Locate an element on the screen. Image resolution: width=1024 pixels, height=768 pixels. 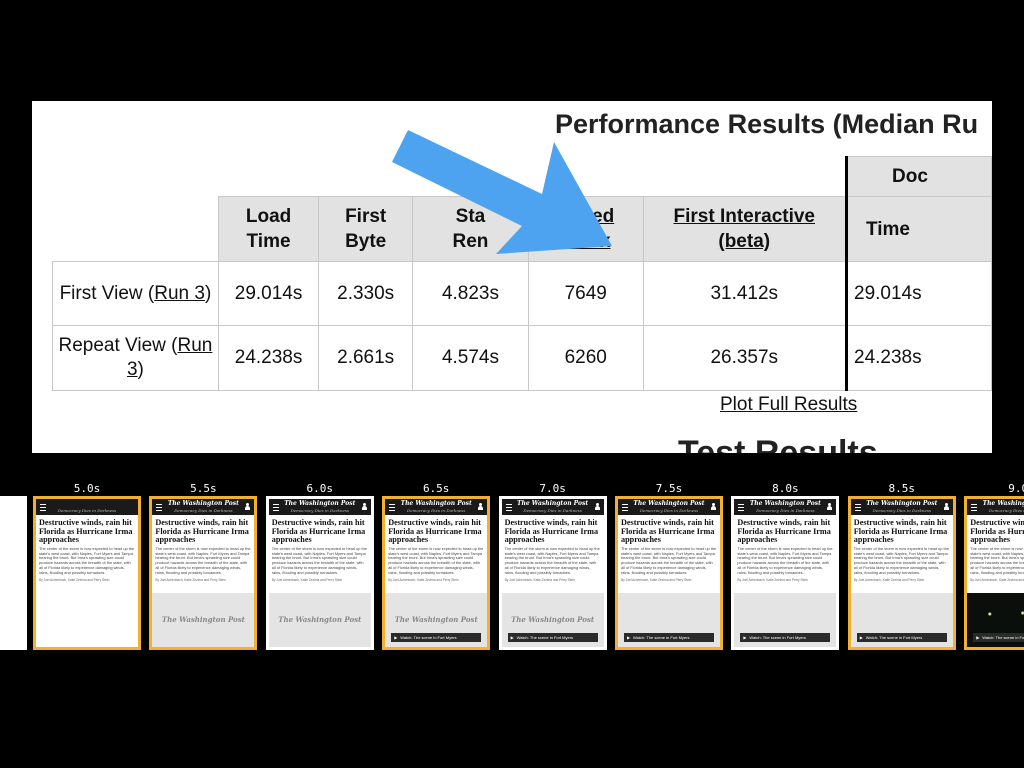
doc-complete-group-header: Doc is located at coordinates (918, 176).